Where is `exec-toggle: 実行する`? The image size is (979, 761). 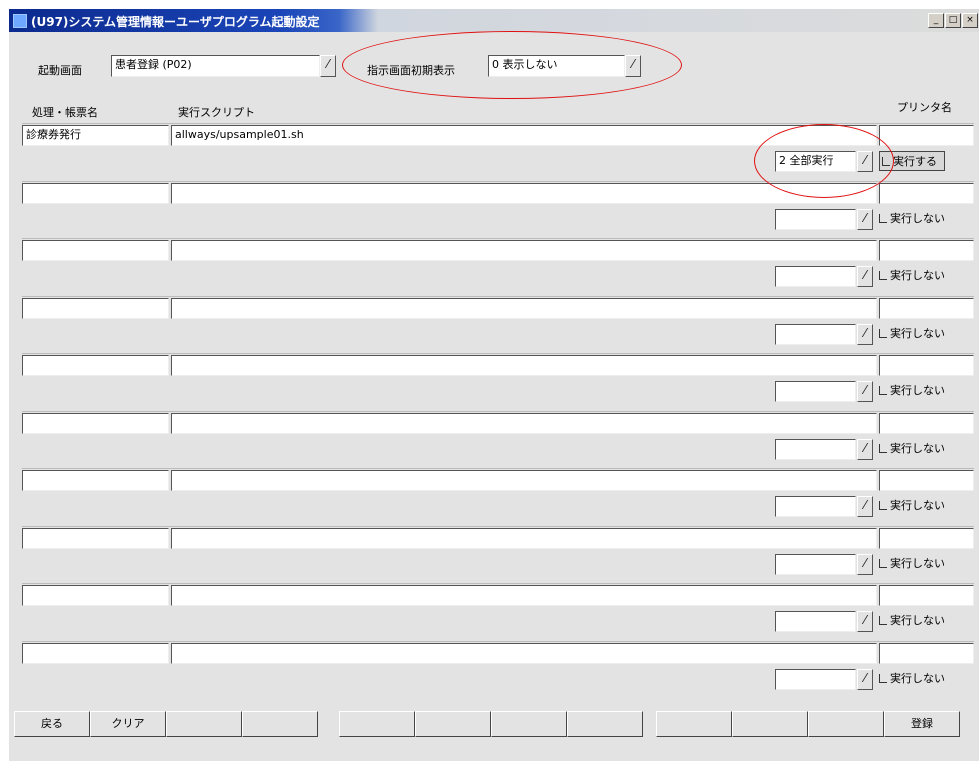 exec-toggle: 実行する is located at coordinates (912, 161).